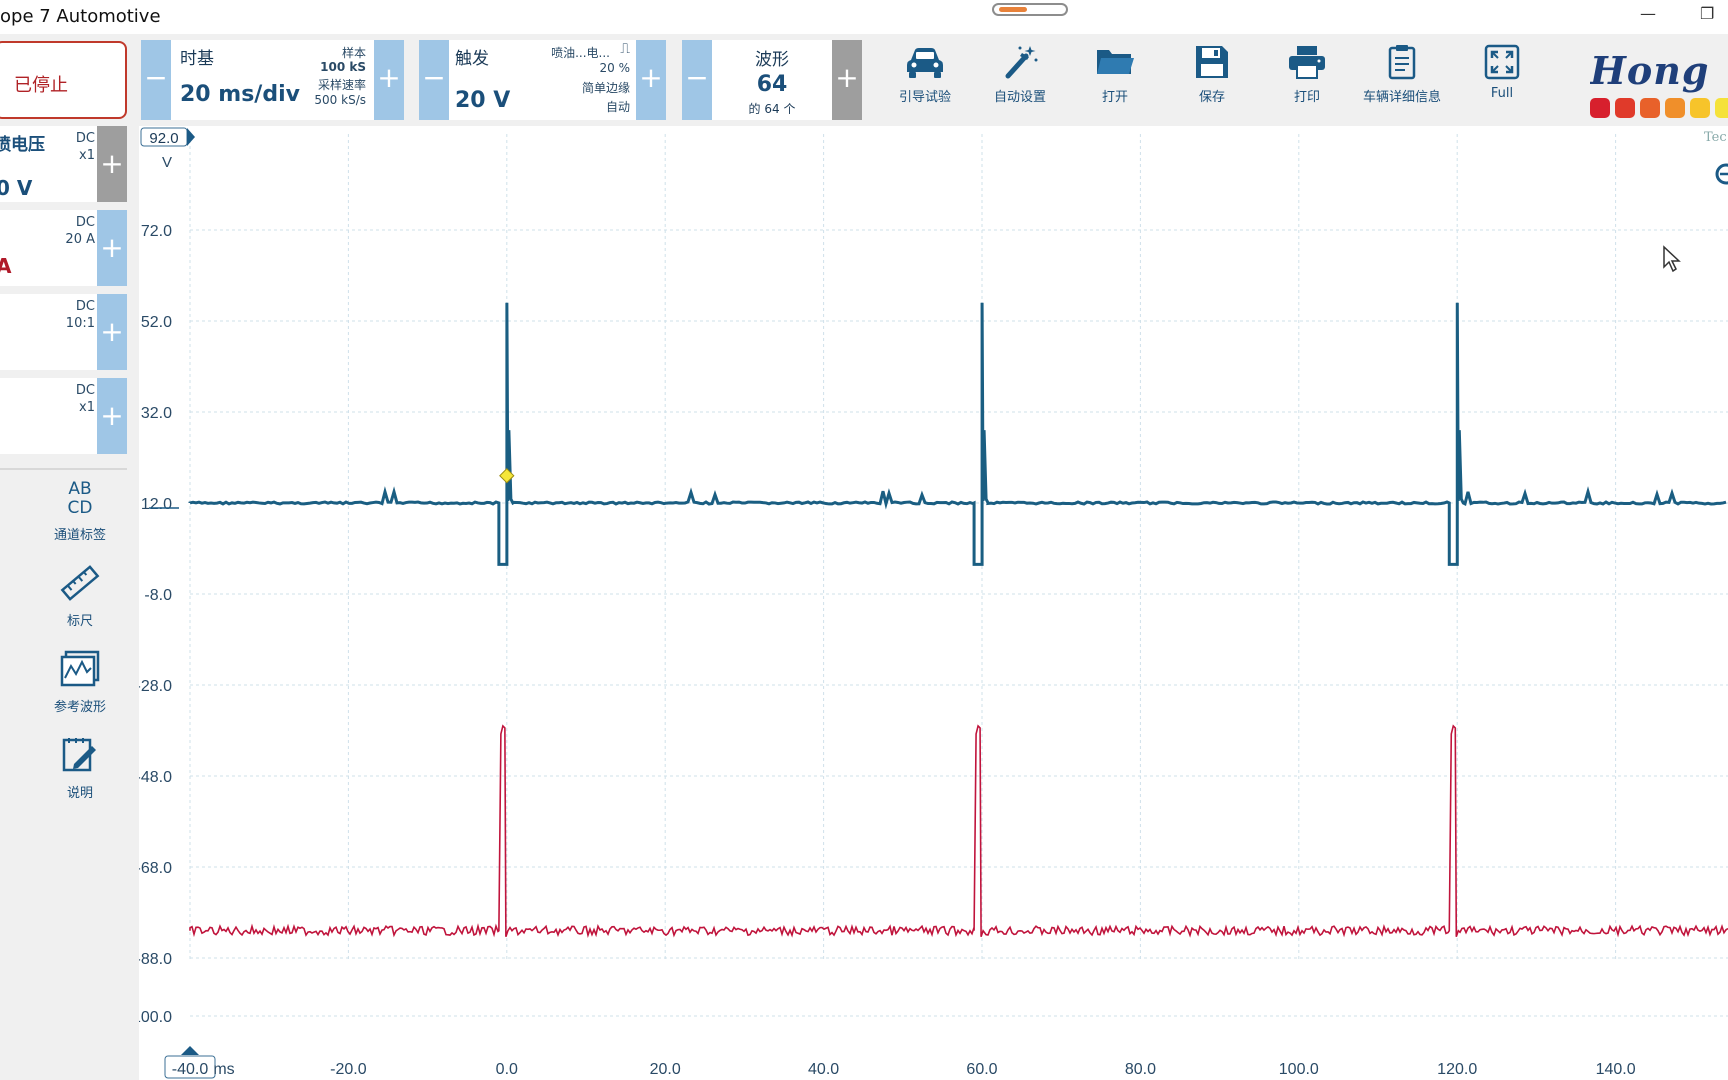 The width and height of the screenshot is (1728, 1080). Describe the element at coordinates (112, 164) in the screenshot. I see `channel-a-add-button: +` at that location.